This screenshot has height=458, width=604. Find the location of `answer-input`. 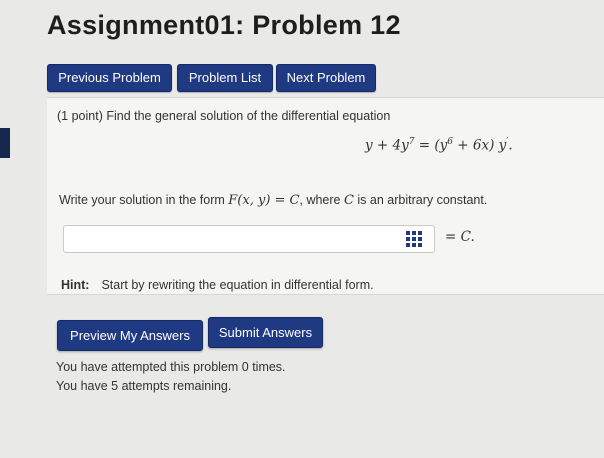

answer-input is located at coordinates (249, 239).